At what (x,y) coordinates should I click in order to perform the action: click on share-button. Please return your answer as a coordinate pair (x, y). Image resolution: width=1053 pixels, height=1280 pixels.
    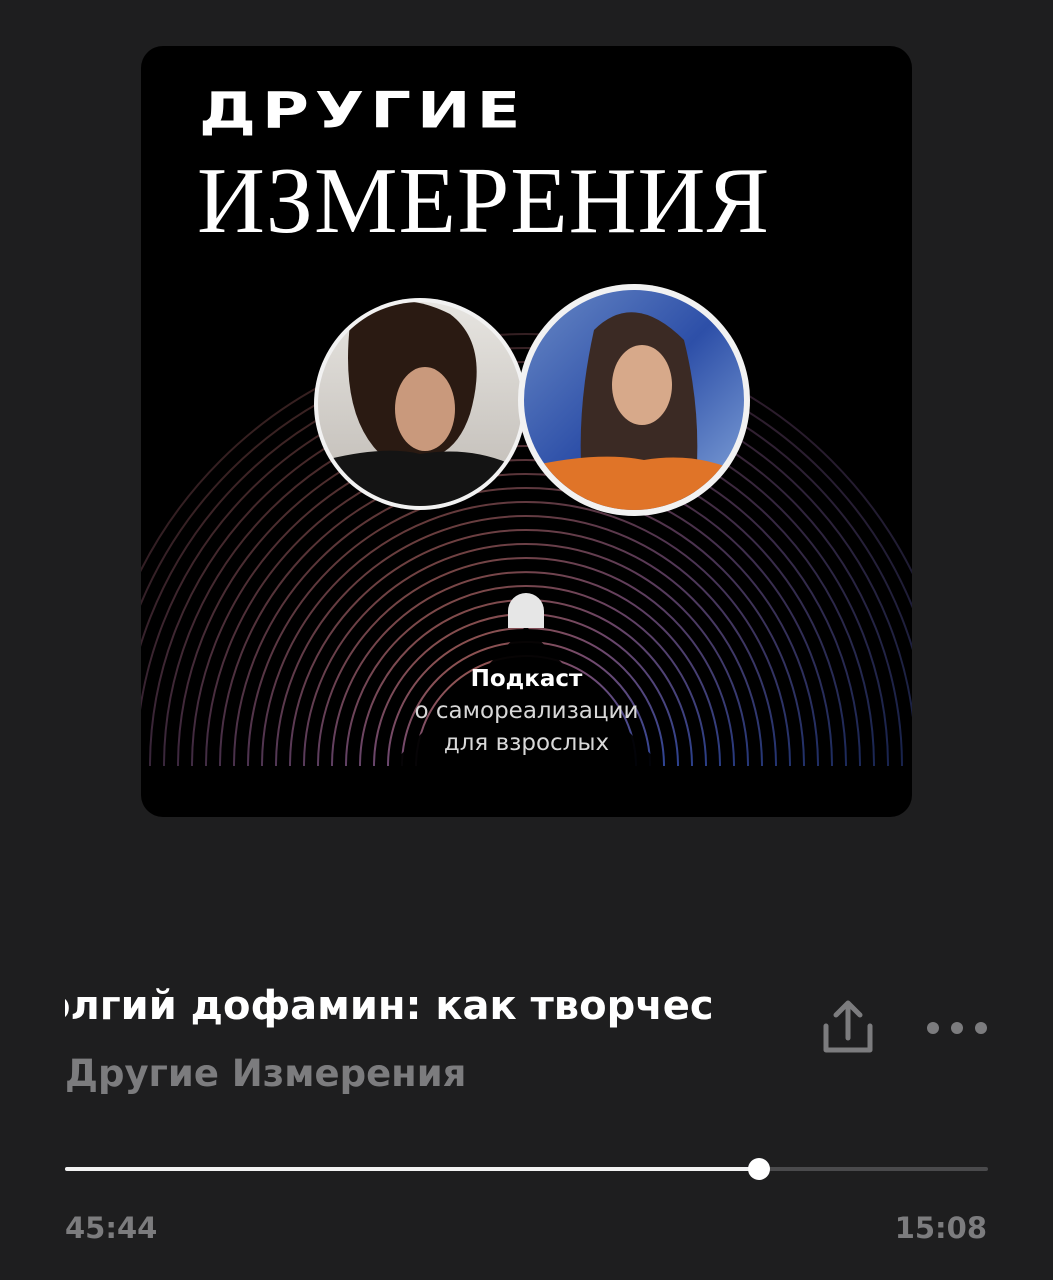
    Looking at the image, I should click on (848, 1028).